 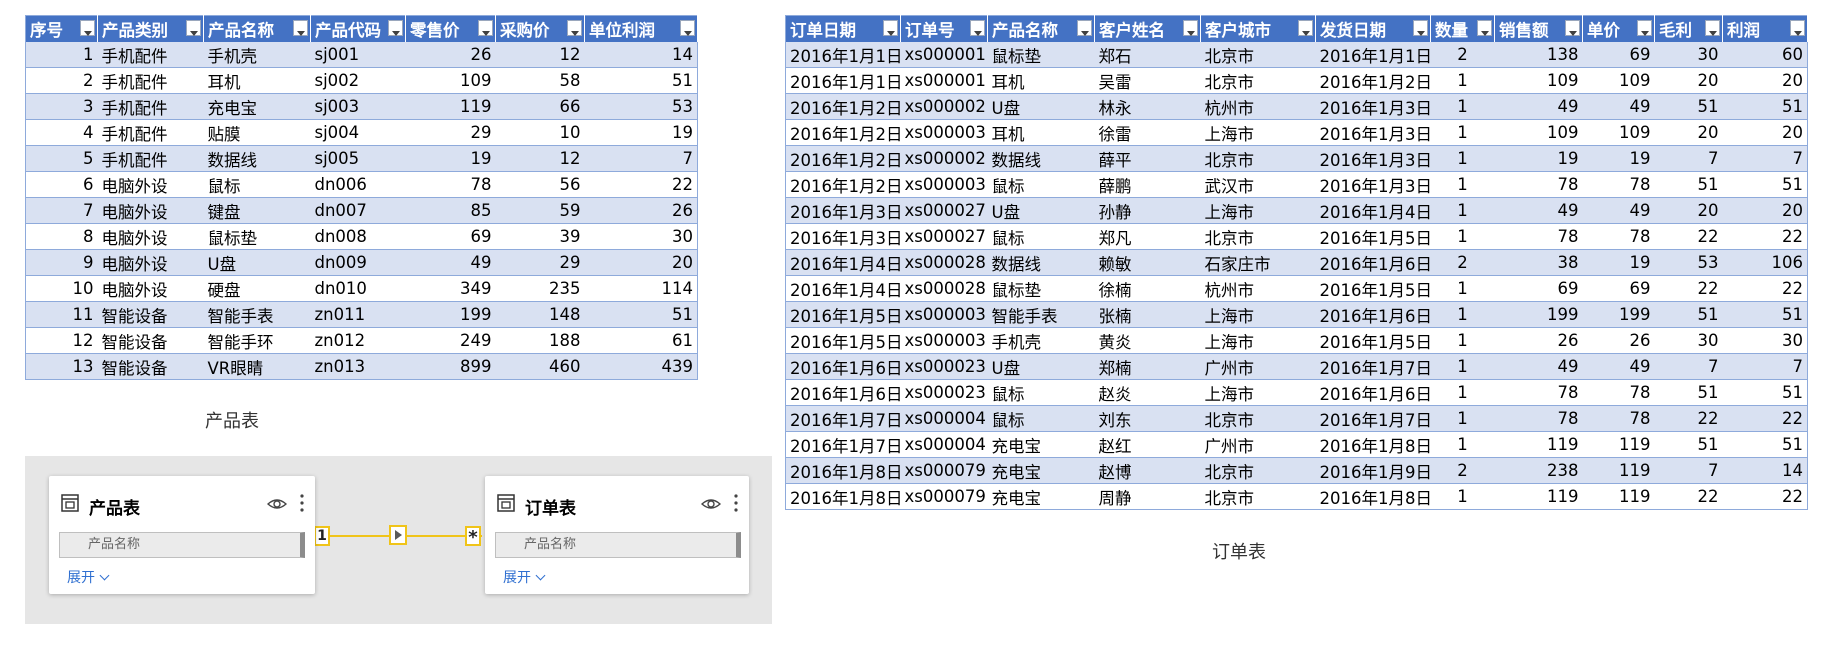 I want to click on table-cell: 广州市, so click(x=1258, y=366).